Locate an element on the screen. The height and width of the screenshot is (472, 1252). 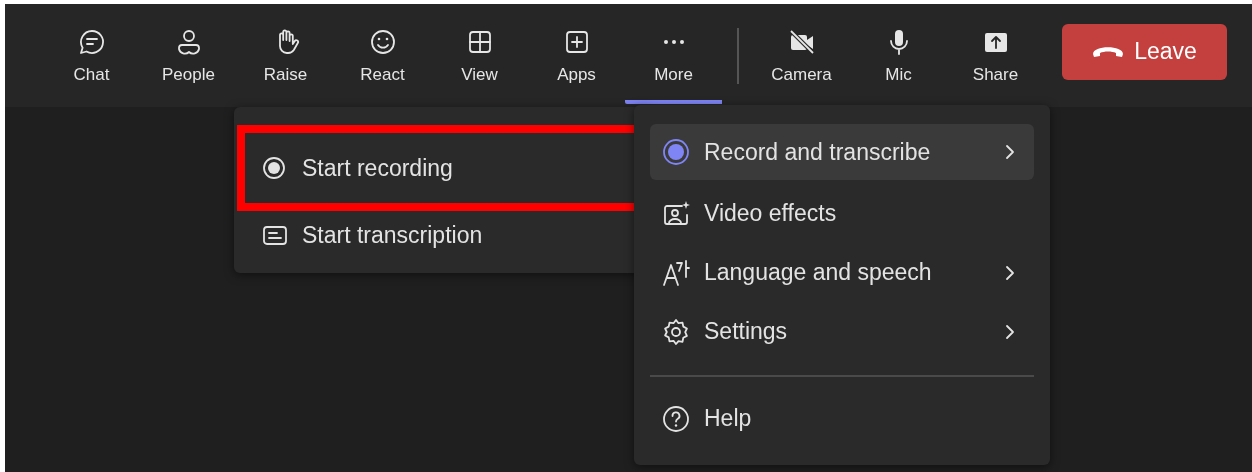
toolbar-button: Camera is located at coordinates (801, 55).